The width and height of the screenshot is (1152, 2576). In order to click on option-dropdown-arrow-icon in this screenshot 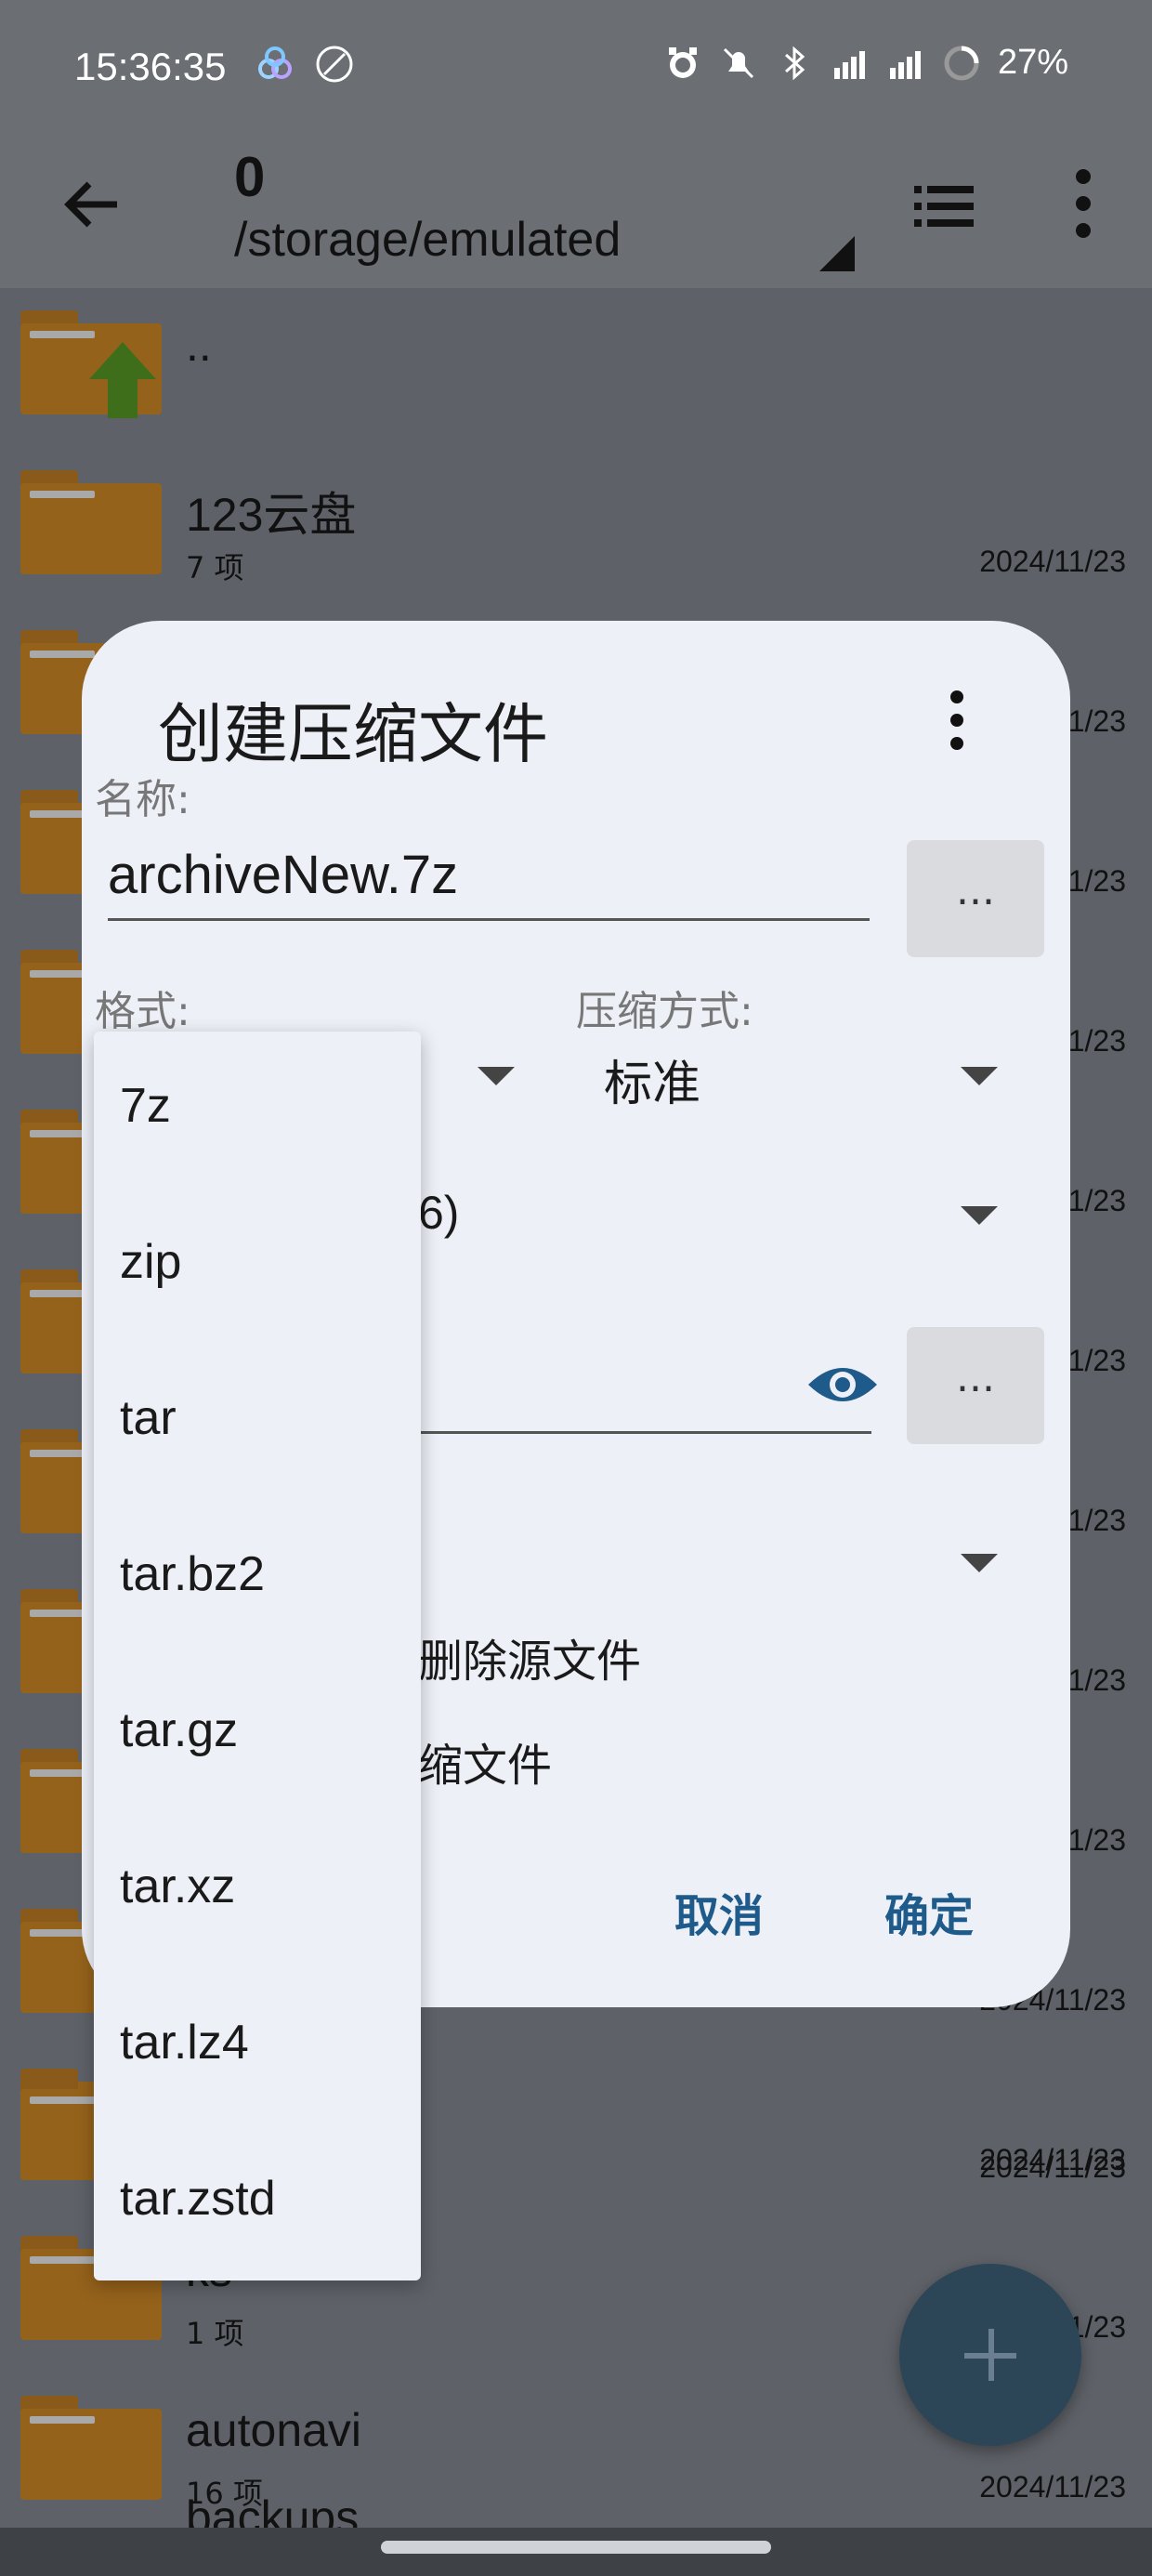, I will do `click(979, 1563)`.